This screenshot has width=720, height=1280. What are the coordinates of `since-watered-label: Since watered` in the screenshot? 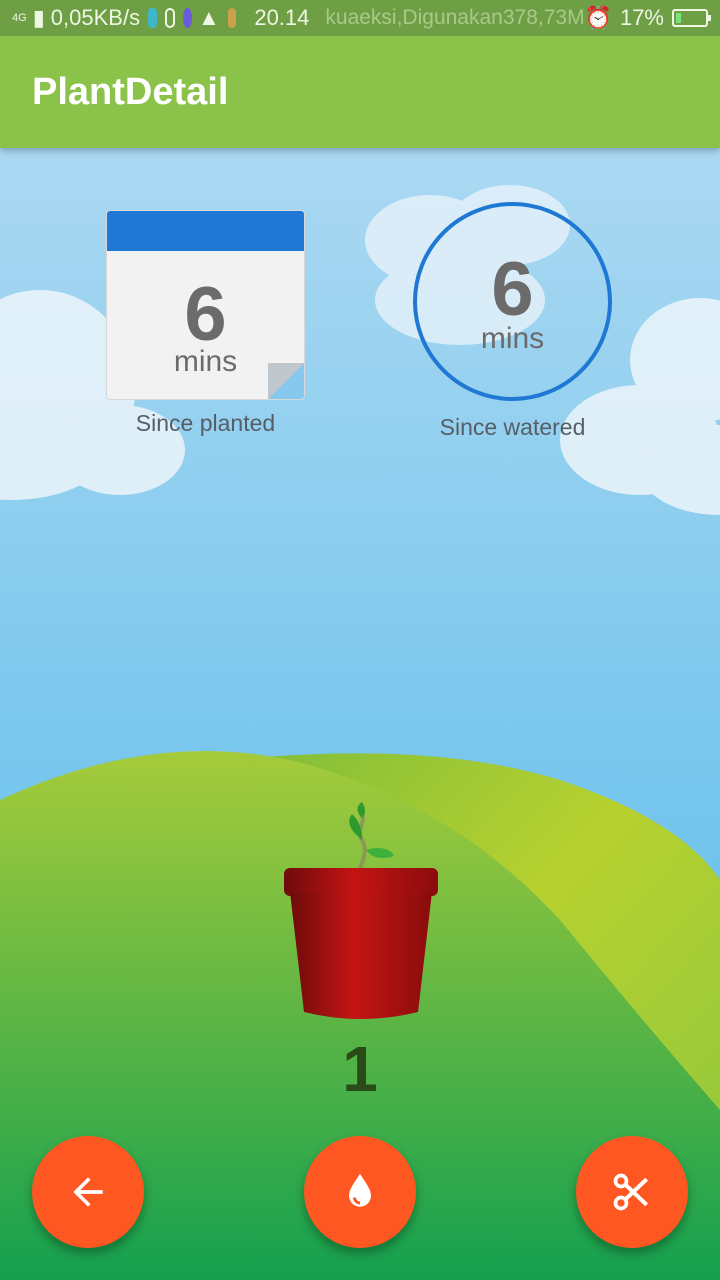 It's located at (512, 427).